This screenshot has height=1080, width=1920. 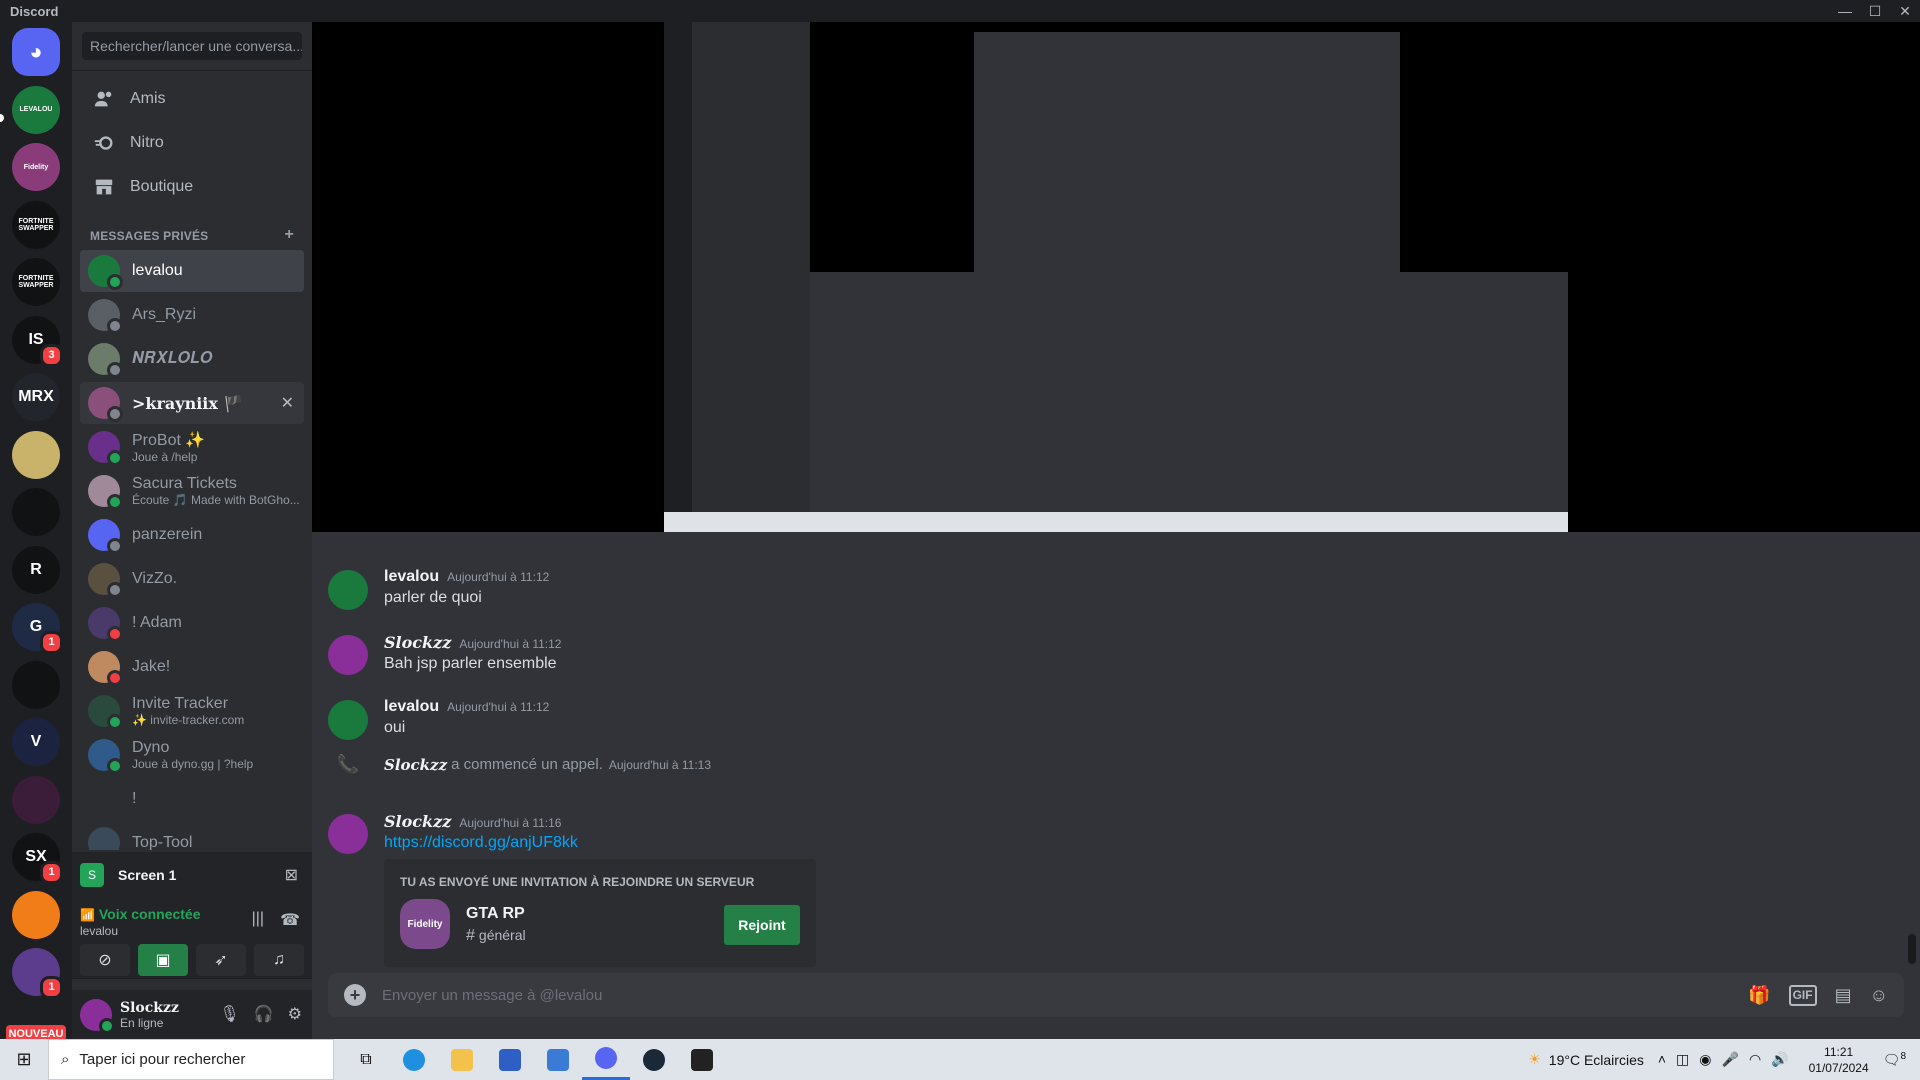 I want to click on nav-shop: Boutique, so click(x=192, y=187).